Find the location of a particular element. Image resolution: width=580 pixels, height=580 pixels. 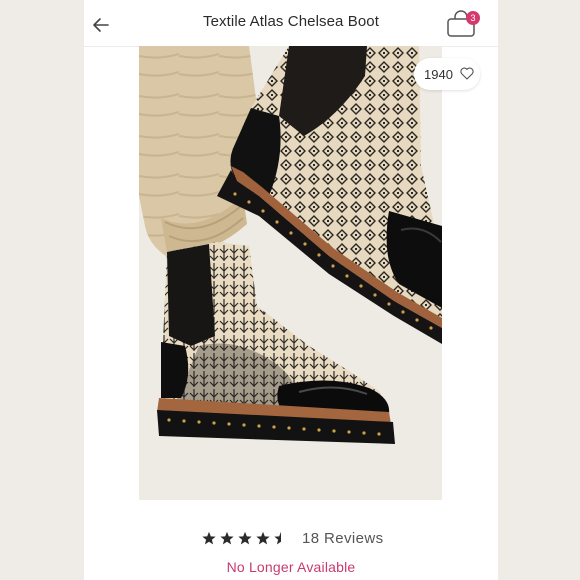

page-title: Textile Atlas Chelsea Boot is located at coordinates (291, 21).